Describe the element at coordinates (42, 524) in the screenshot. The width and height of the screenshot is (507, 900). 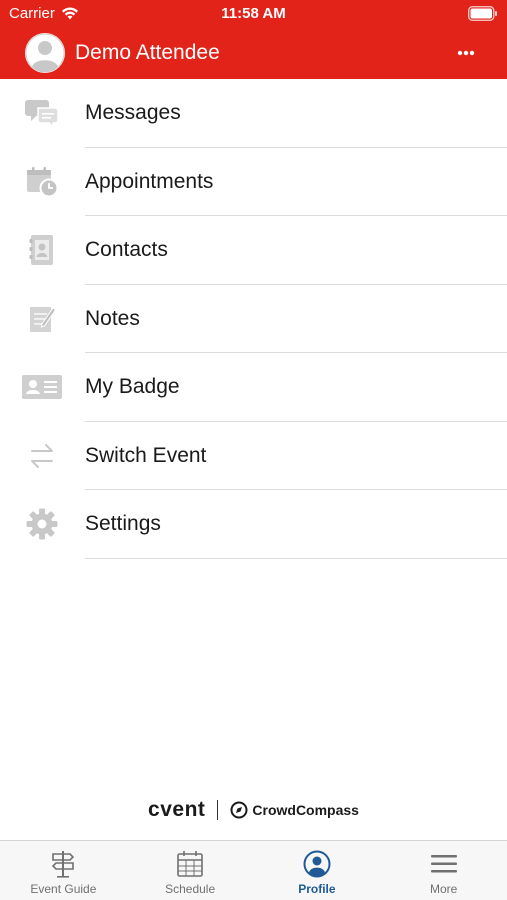
I see `gear-icon` at that location.